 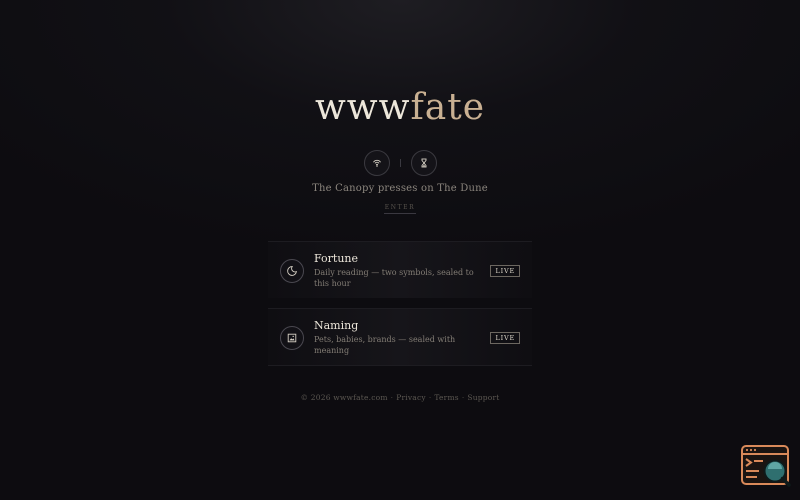 What do you see at coordinates (336, 325) in the screenshot?
I see `card-title: Naming` at bounding box center [336, 325].